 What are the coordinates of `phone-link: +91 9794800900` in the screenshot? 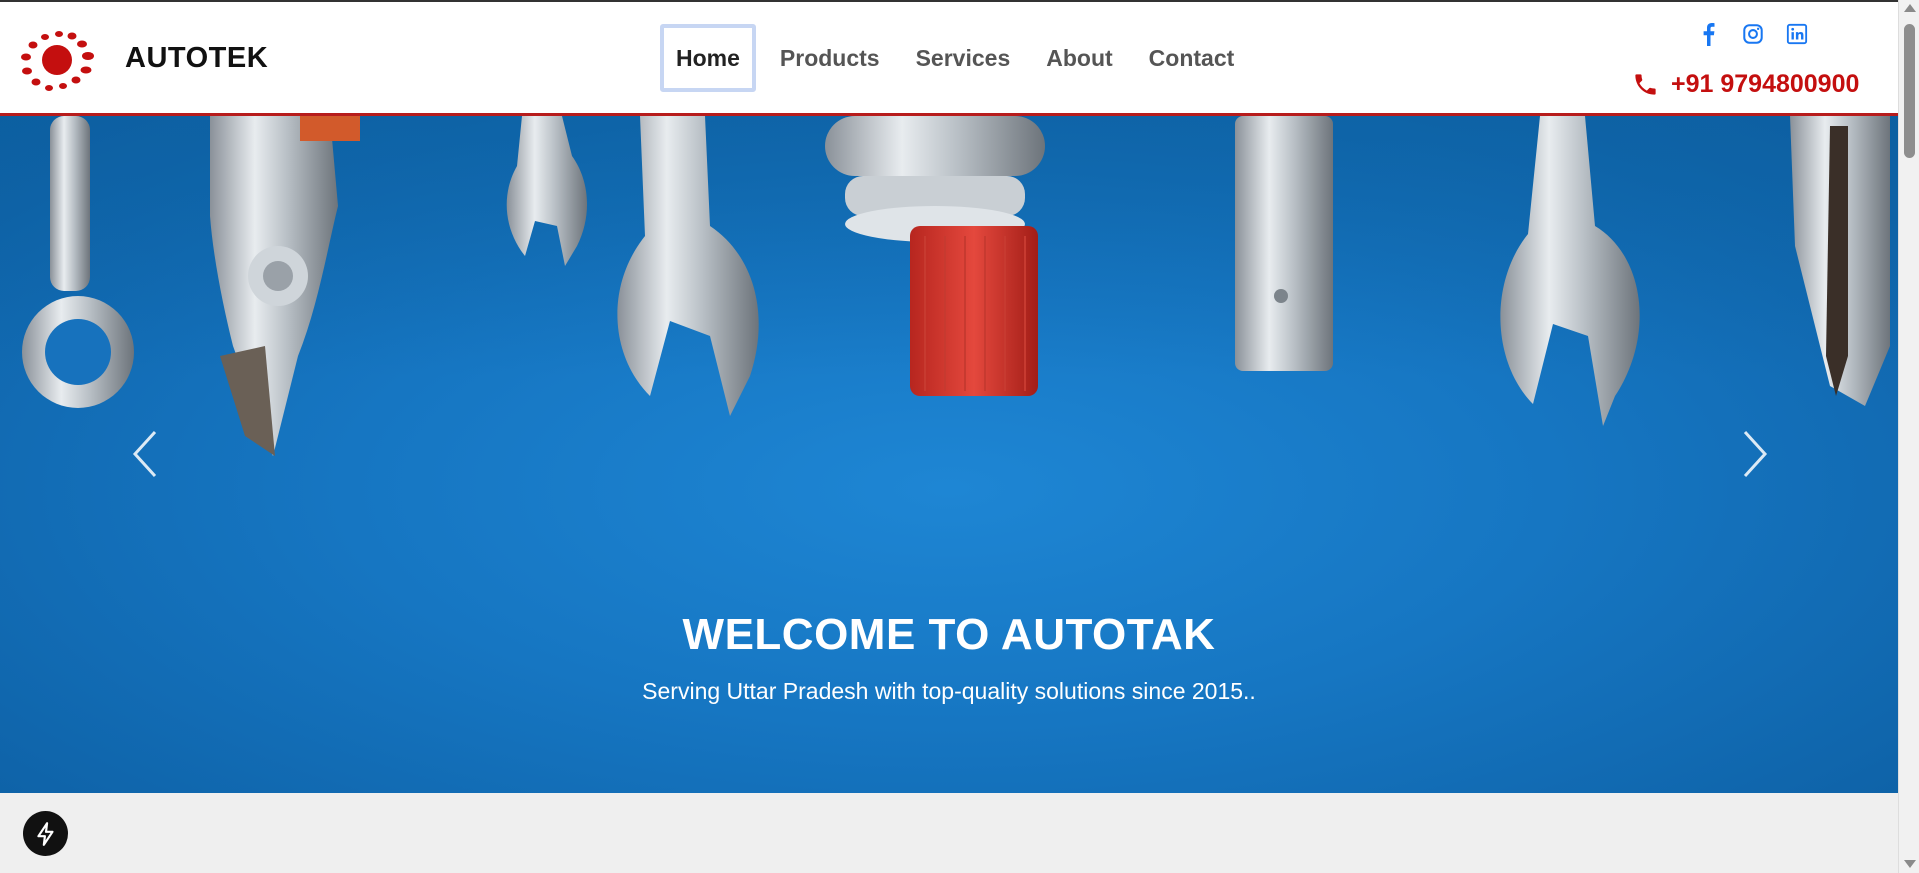 It's located at (1745, 84).